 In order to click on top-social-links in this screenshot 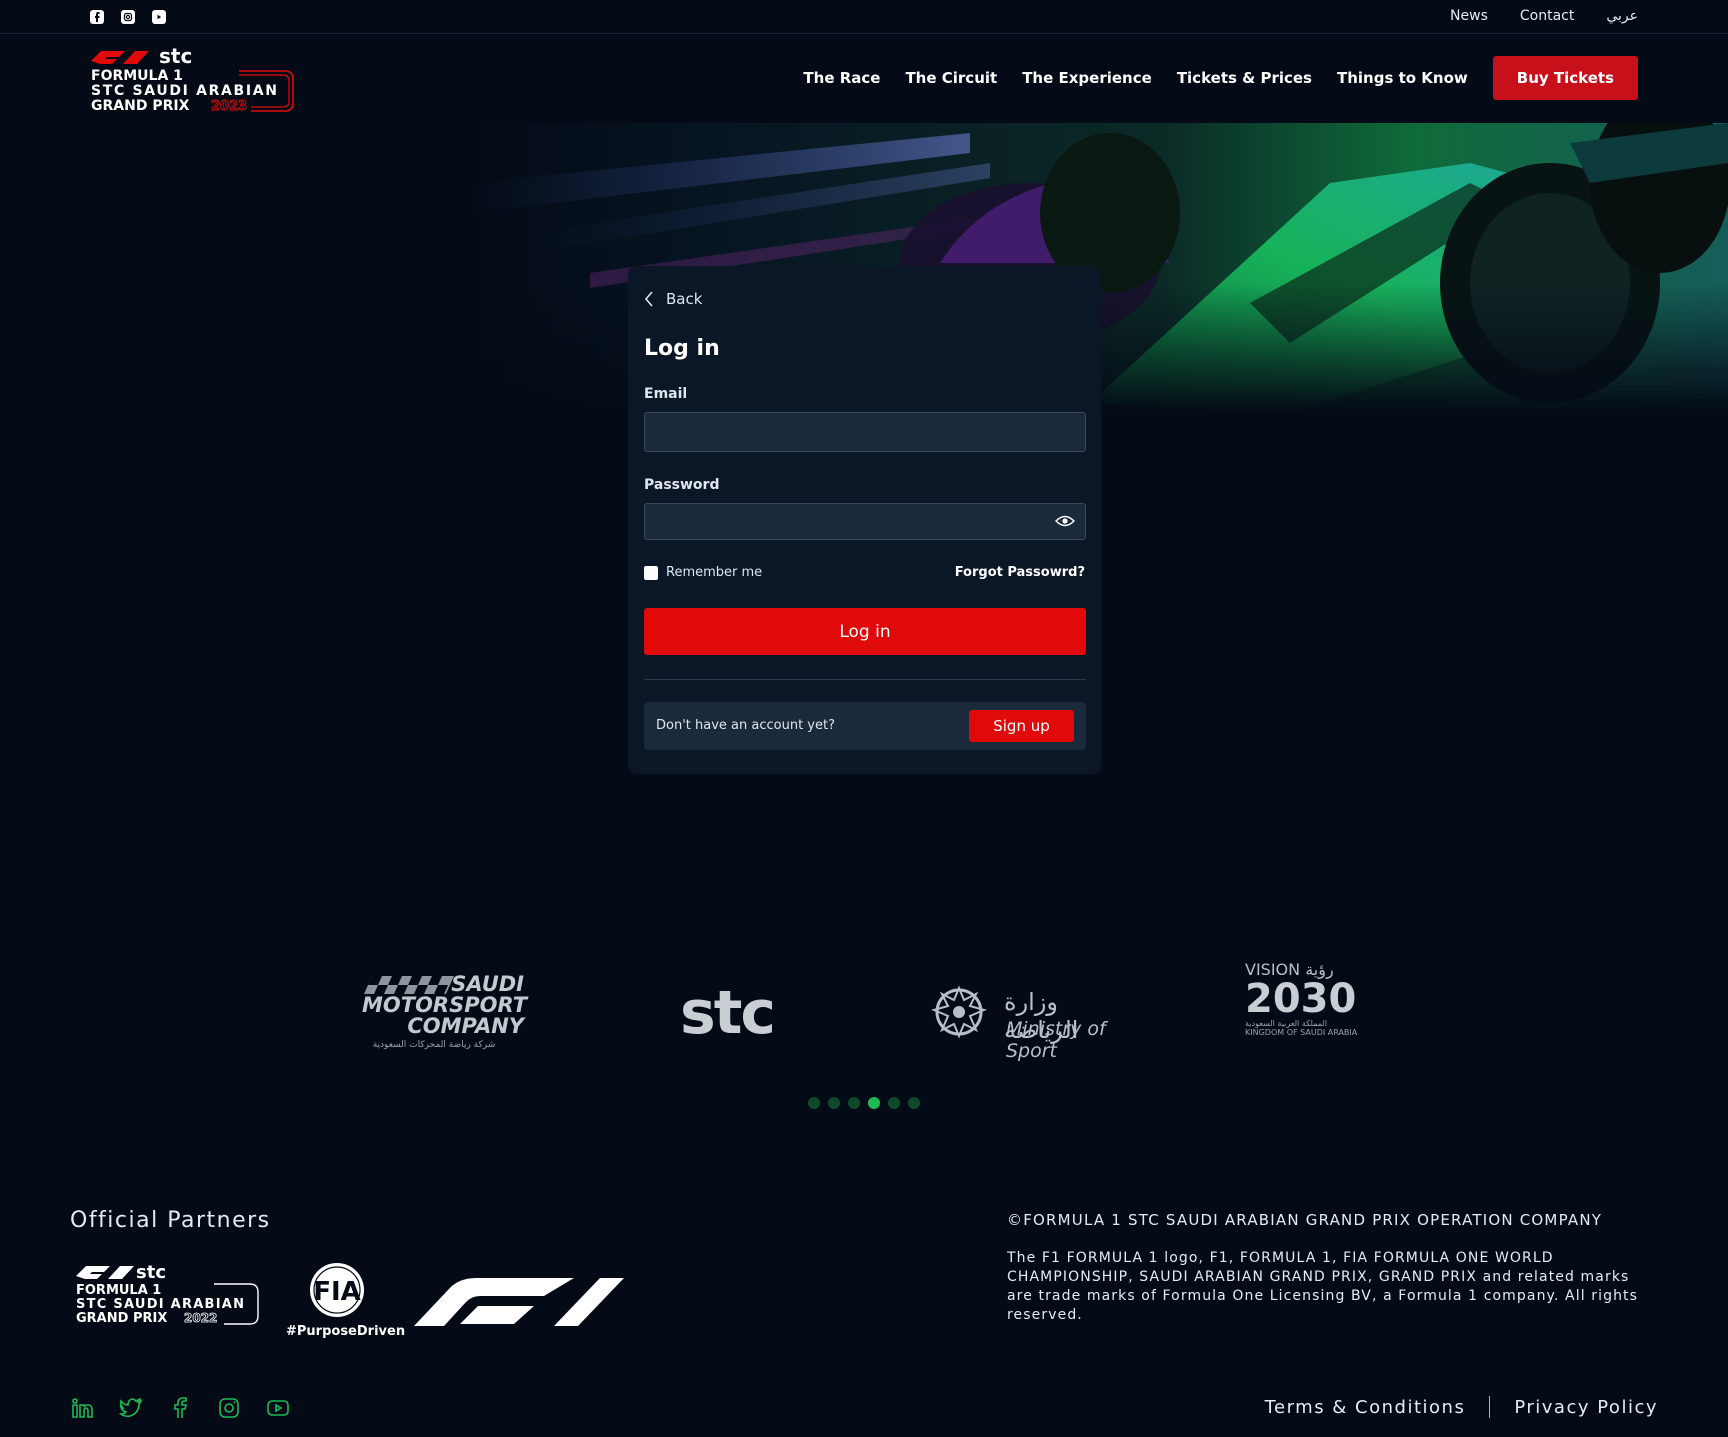, I will do `click(128, 17)`.